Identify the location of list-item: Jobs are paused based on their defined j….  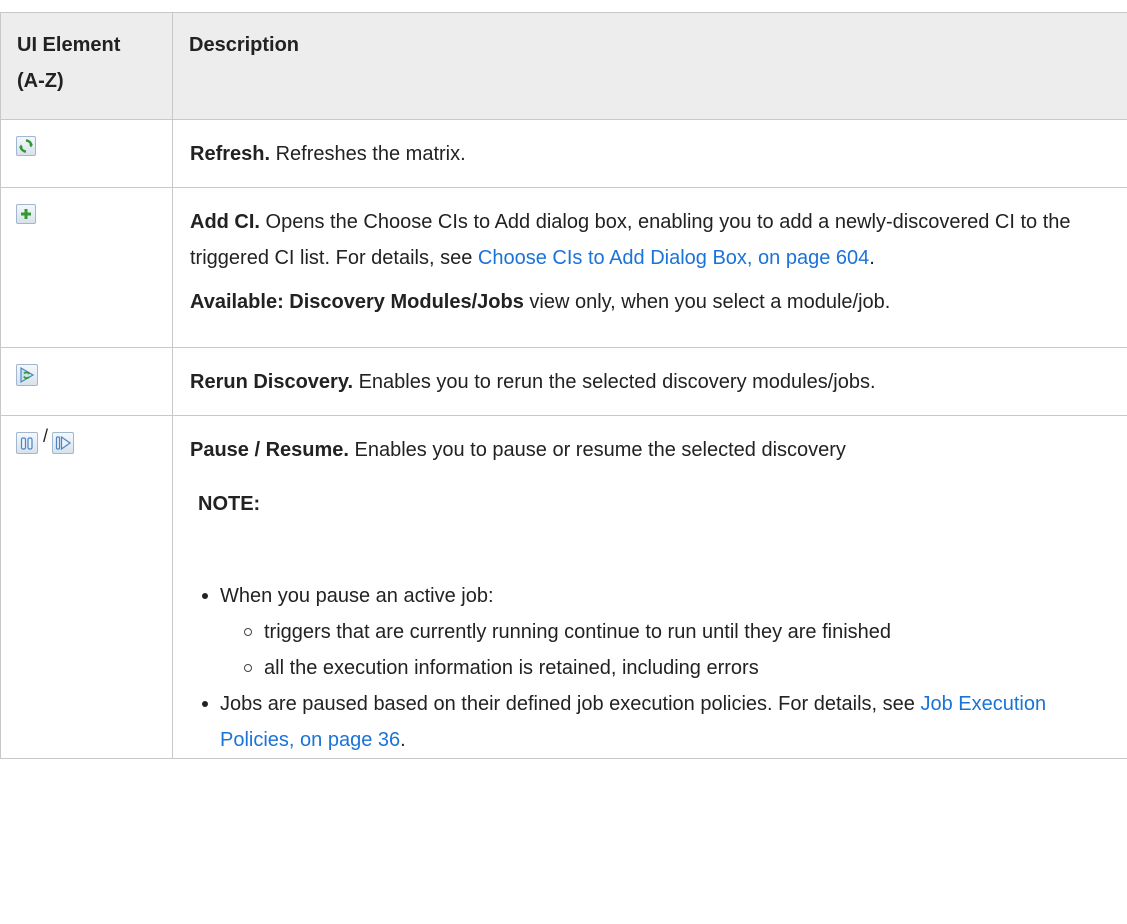
(653, 722).